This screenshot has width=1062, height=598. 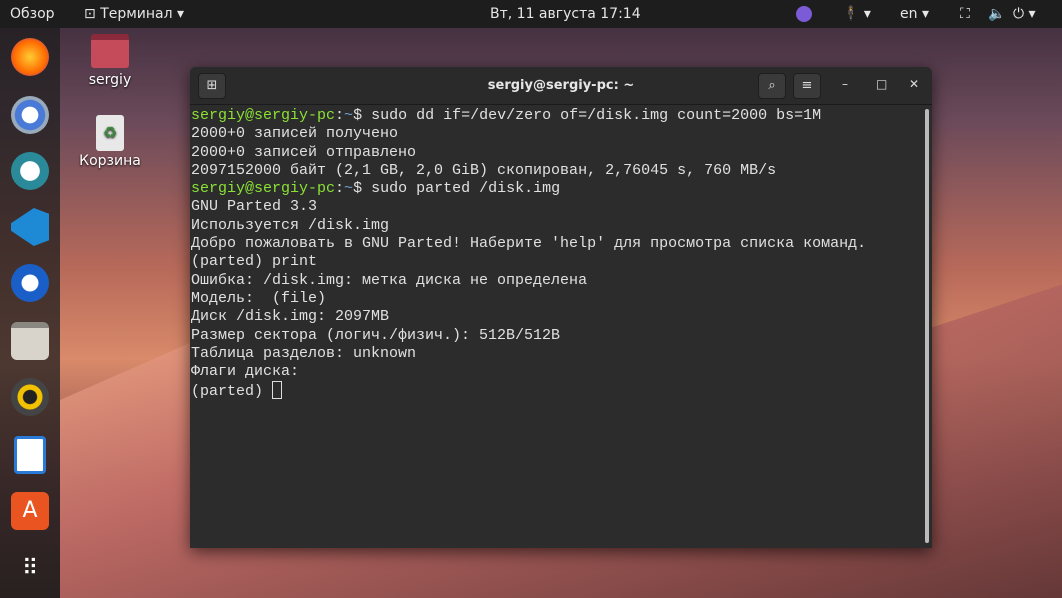 I want to click on output-line: (parted) print, so click(x=254, y=262).